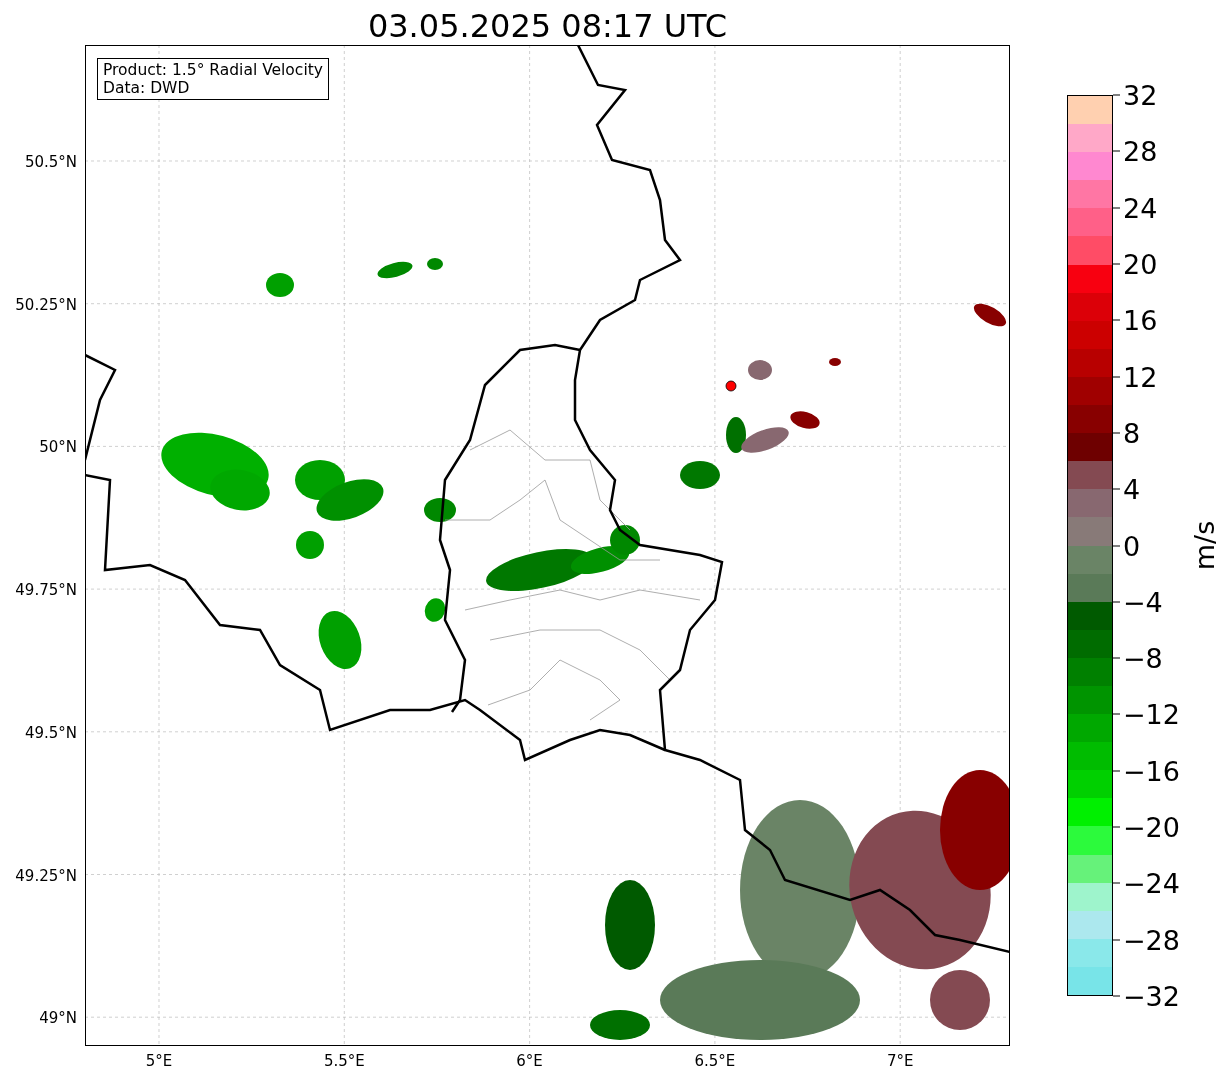  I want to click on colorbar-tick-label: 28, so click(1135, 151).